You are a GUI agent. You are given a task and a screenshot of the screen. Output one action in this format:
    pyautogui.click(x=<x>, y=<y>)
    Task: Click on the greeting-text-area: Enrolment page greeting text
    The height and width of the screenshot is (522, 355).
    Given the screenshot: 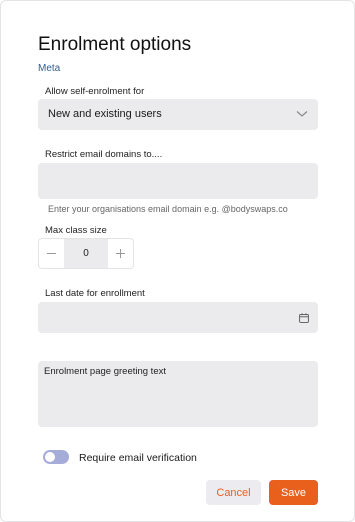 What is the action you would take?
    pyautogui.click(x=178, y=394)
    